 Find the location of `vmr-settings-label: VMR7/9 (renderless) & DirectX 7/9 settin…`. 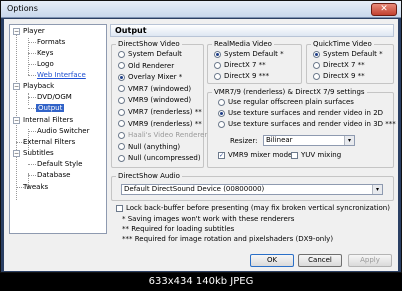

vmr-settings-label: VMR7/9 (renderless) & DirectX 7/9 settin… is located at coordinates (289, 92).